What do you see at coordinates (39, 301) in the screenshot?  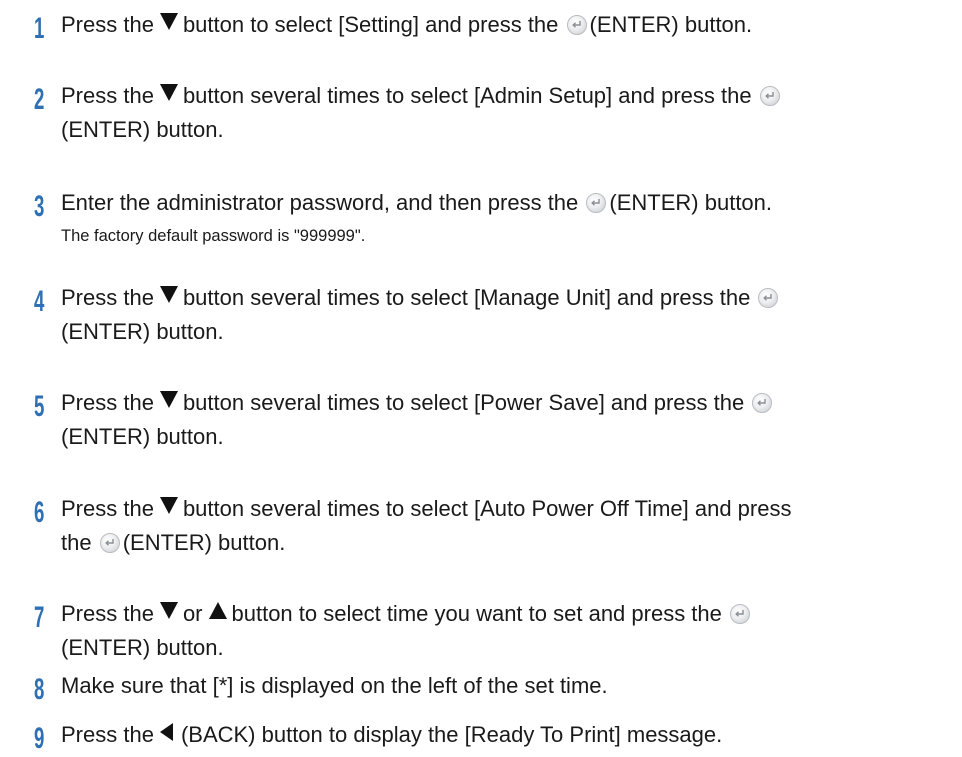 I see `step-number: 4` at bounding box center [39, 301].